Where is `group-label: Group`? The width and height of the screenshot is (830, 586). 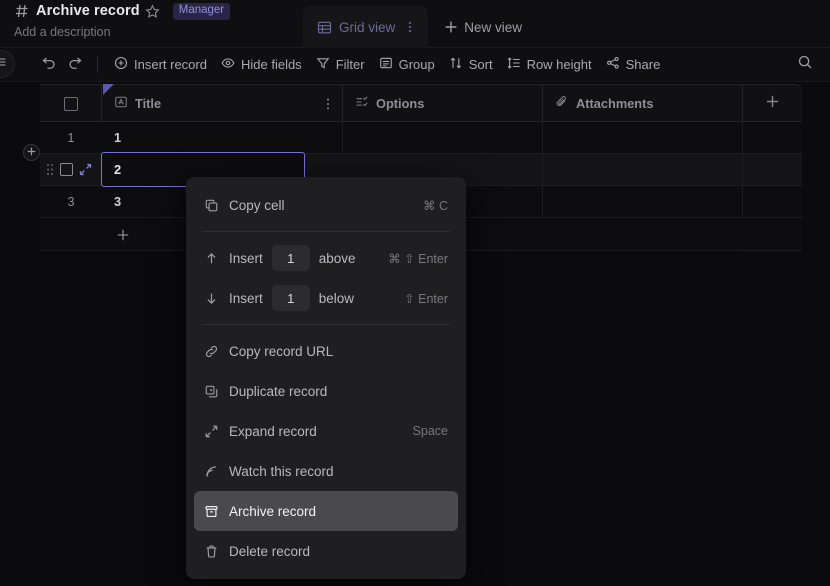 group-label: Group is located at coordinates (416, 64).